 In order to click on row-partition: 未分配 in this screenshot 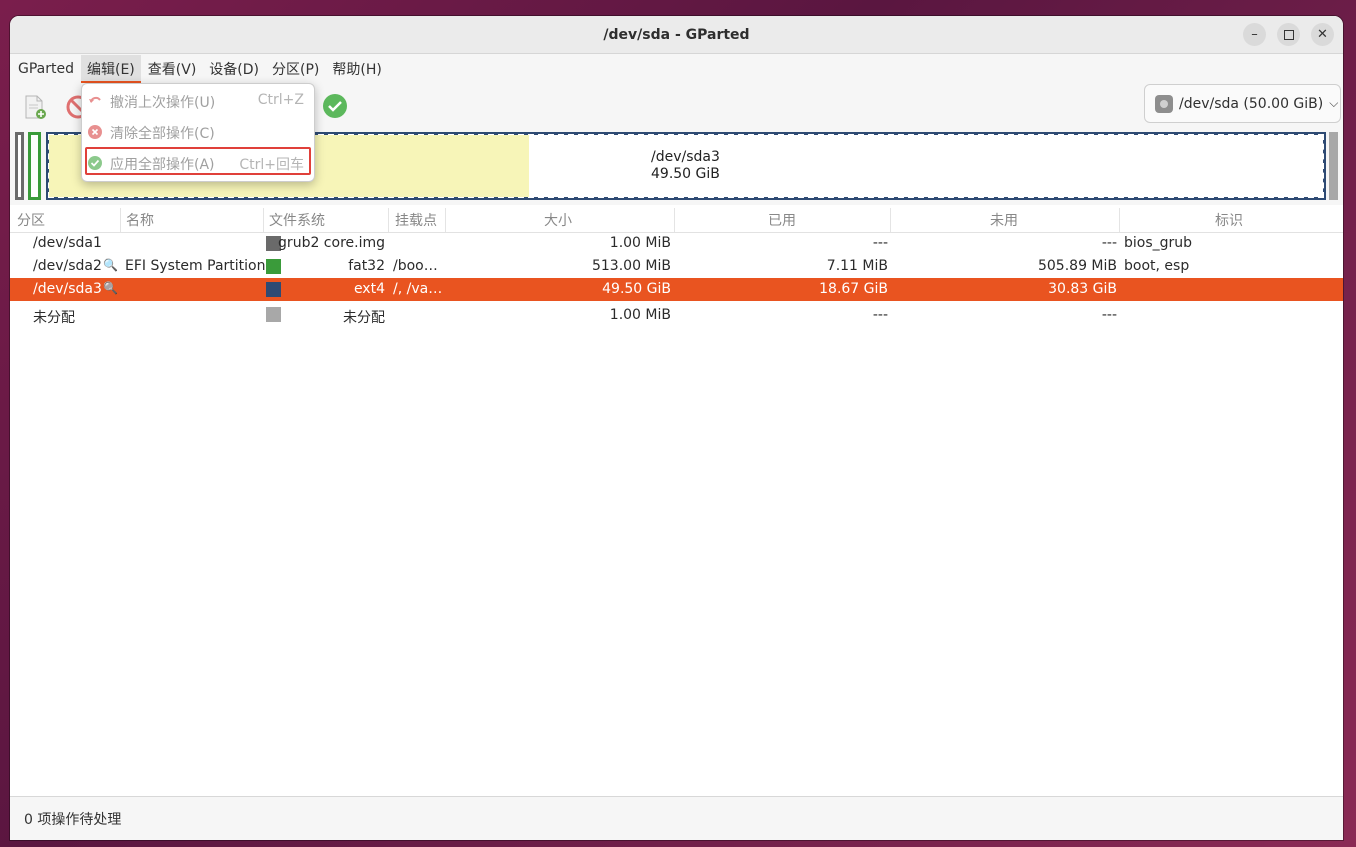, I will do `click(54, 318)`.